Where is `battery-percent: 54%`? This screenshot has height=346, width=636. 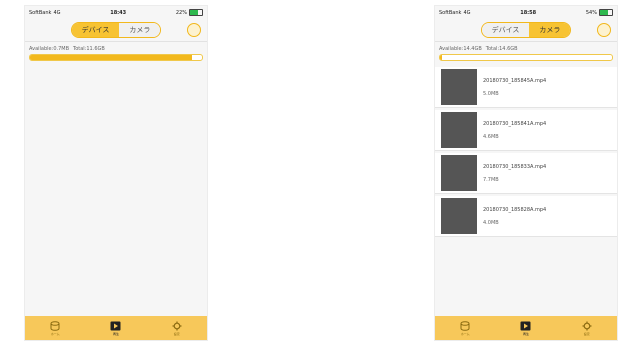 battery-percent: 54% is located at coordinates (591, 12).